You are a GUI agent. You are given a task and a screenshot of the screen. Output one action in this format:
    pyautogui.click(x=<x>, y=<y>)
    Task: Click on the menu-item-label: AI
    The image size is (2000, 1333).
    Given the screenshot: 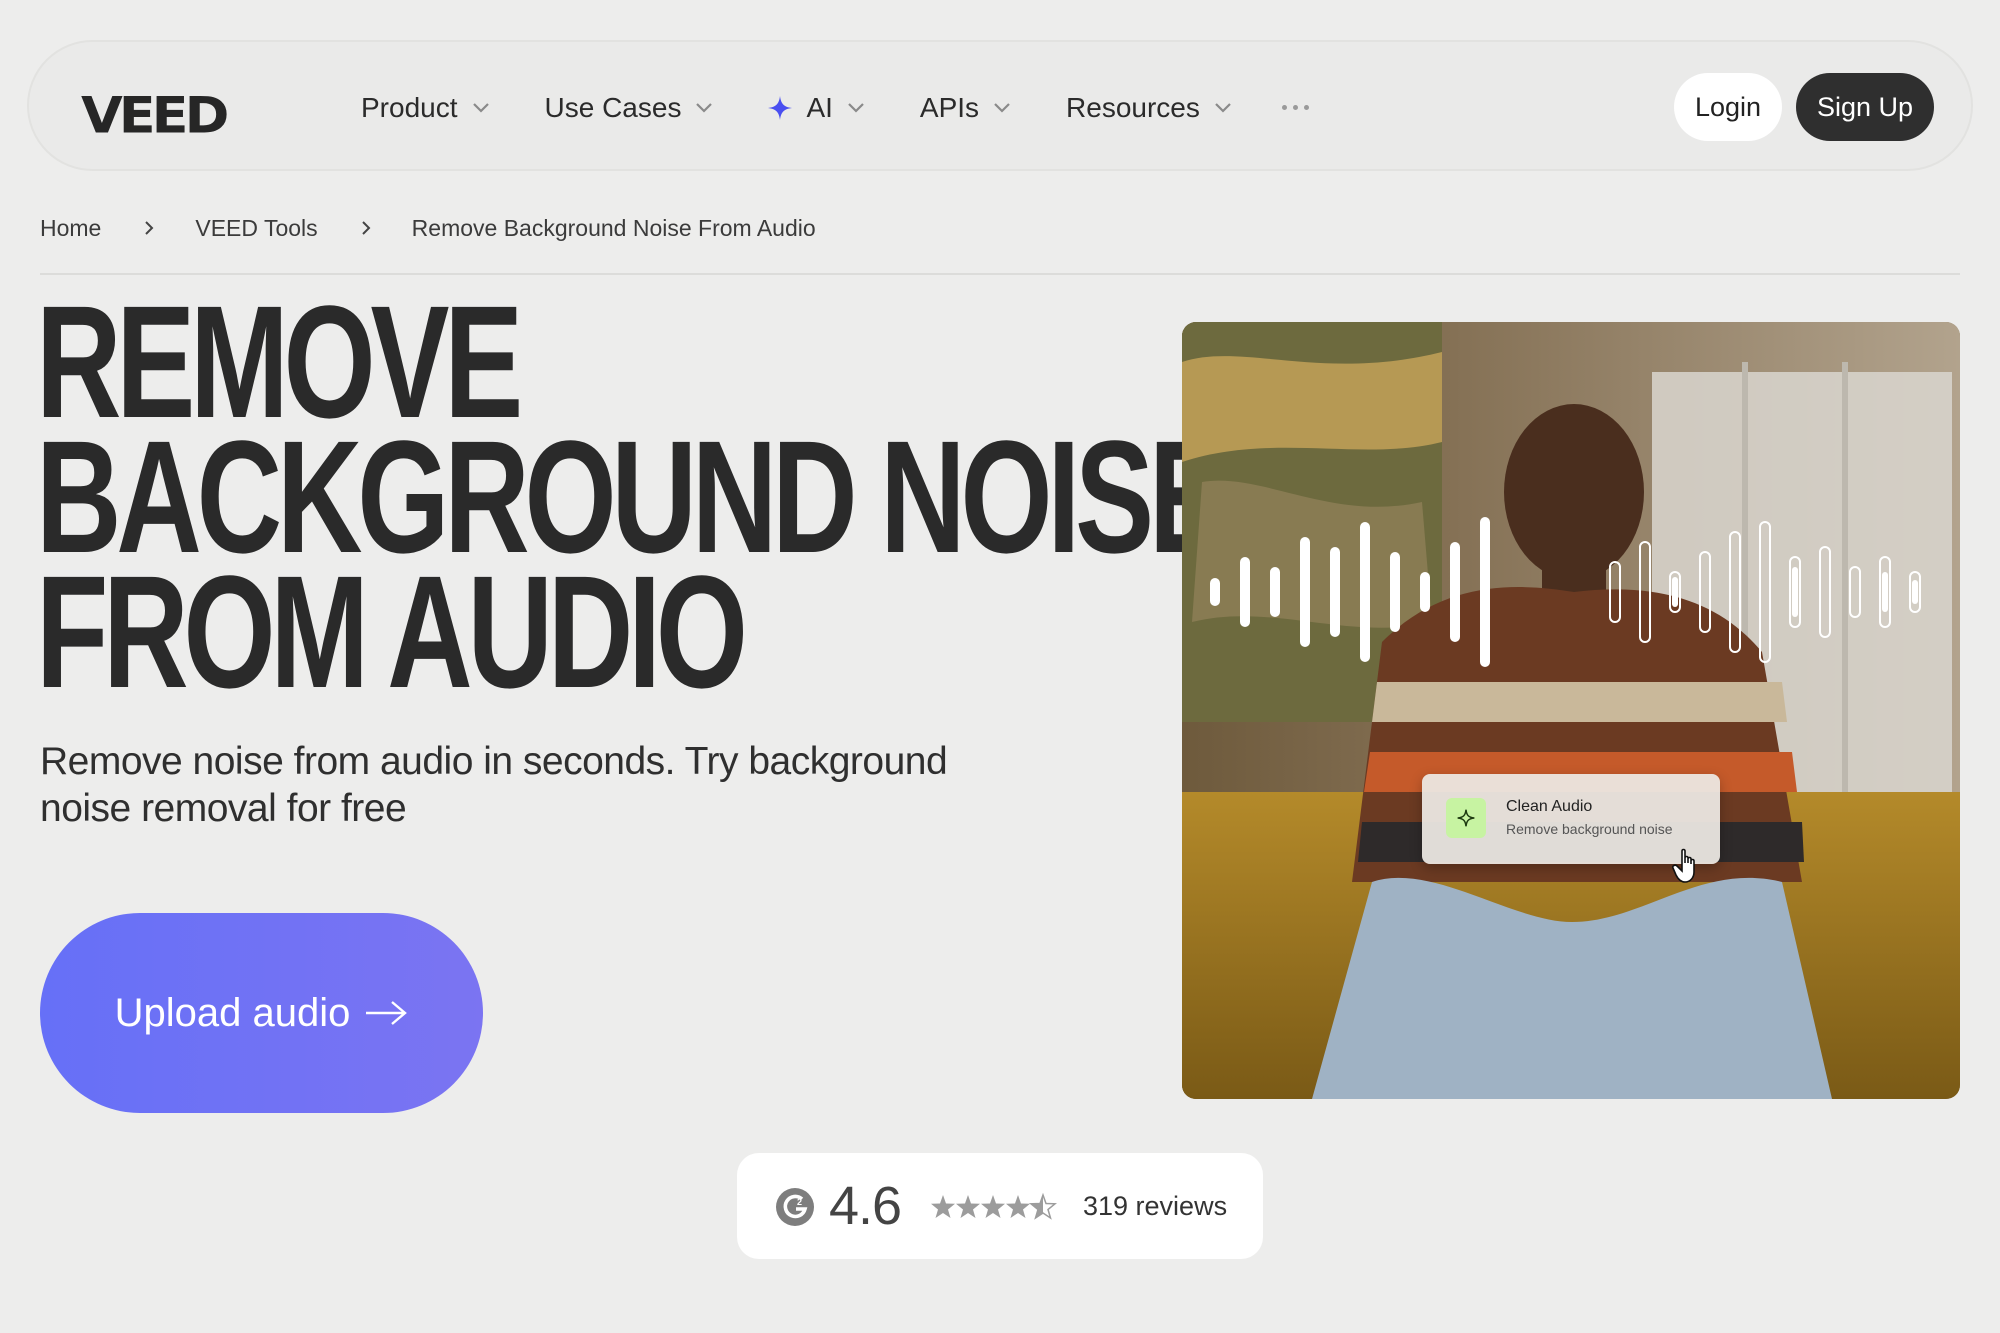 What is the action you would take?
    pyautogui.click(x=819, y=107)
    